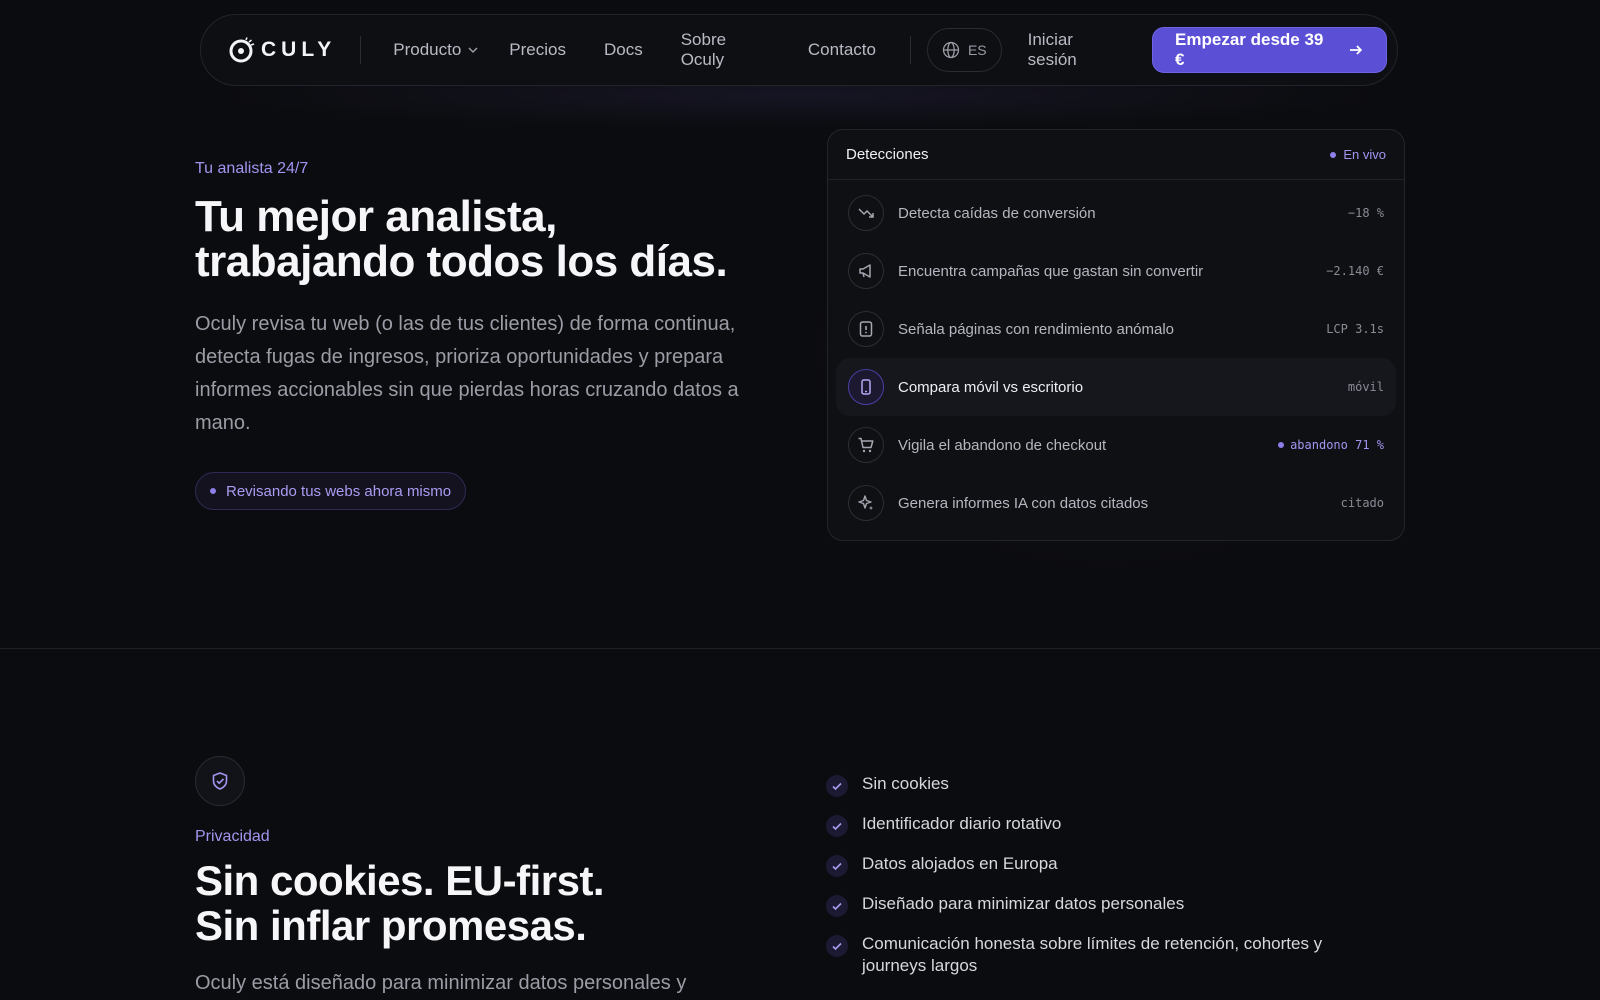 The height and width of the screenshot is (1000, 1600). Describe the element at coordinates (1355, 271) in the screenshot. I see `detection-value: −2.140 €` at that location.